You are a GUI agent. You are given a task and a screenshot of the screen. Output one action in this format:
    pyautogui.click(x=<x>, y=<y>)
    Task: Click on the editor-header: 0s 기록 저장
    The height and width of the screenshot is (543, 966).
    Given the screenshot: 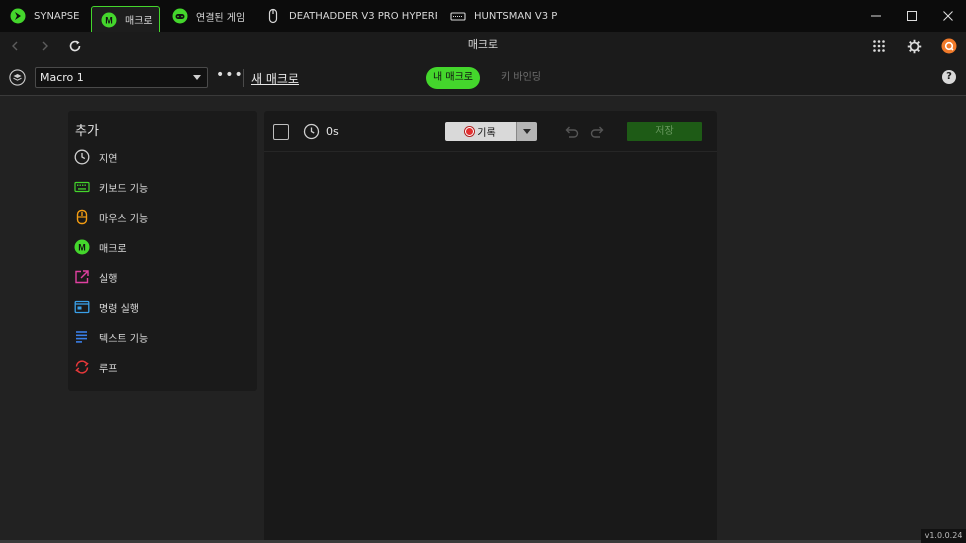 What is the action you would take?
    pyautogui.click(x=490, y=131)
    